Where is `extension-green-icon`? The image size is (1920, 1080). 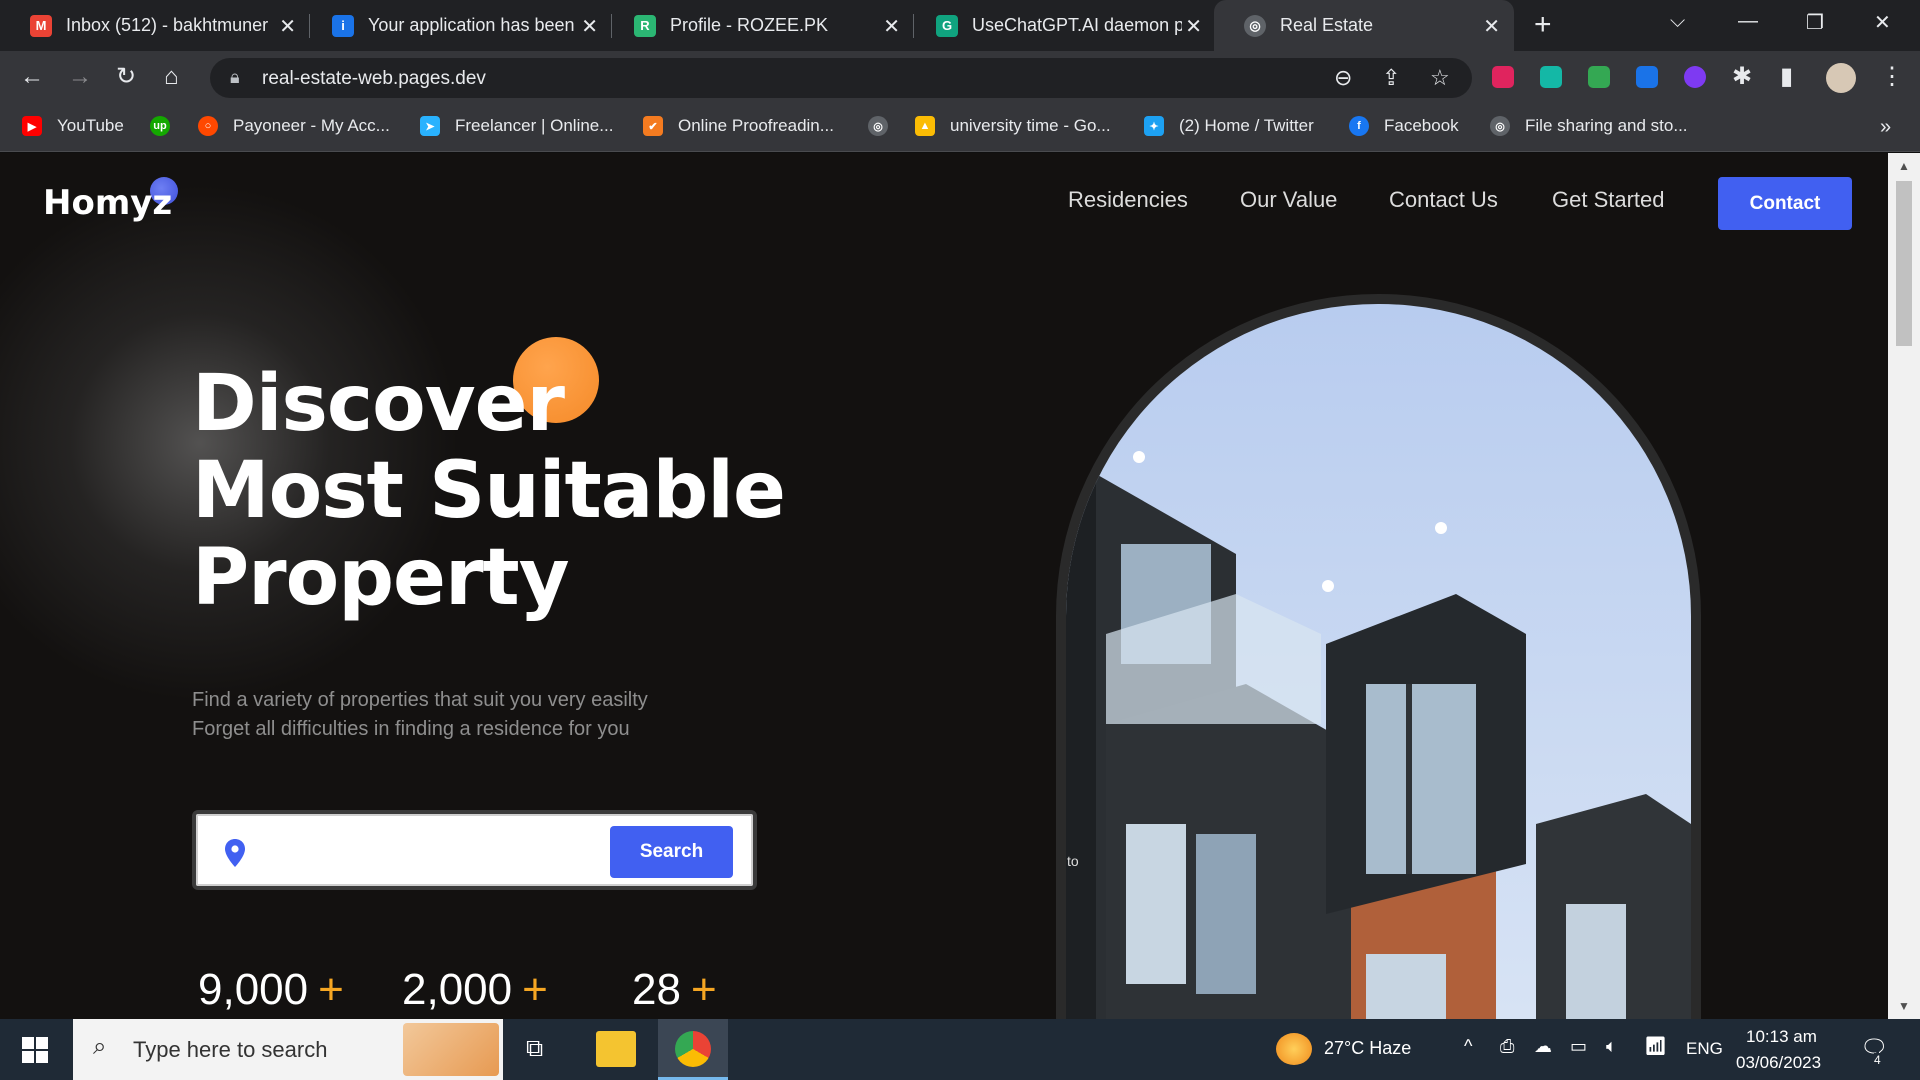 extension-green-icon is located at coordinates (1599, 77).